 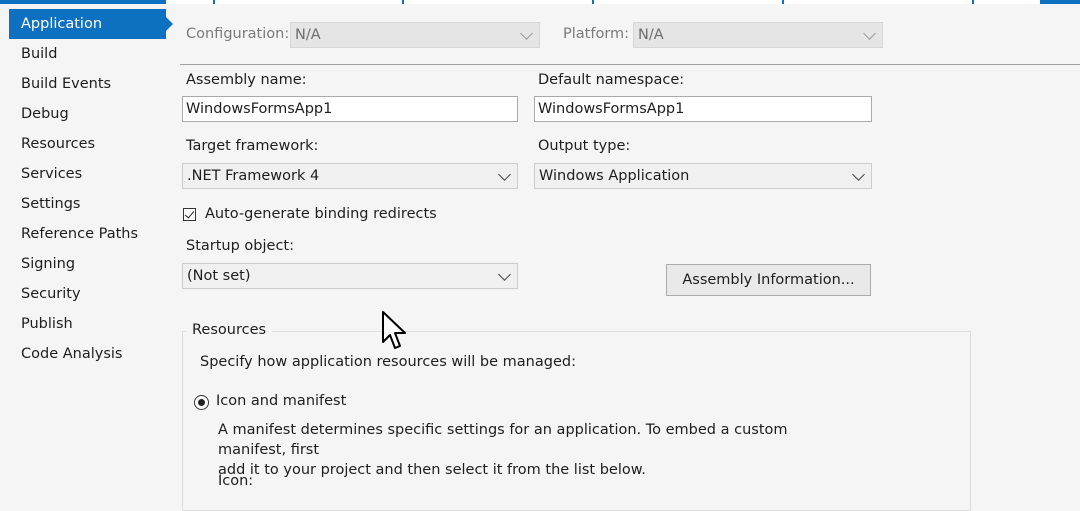 What do you see at coordinates (611, 80) in the screenshot?
I see `default-namespace-label: Default namespace:` at bounding box center [611, 80].